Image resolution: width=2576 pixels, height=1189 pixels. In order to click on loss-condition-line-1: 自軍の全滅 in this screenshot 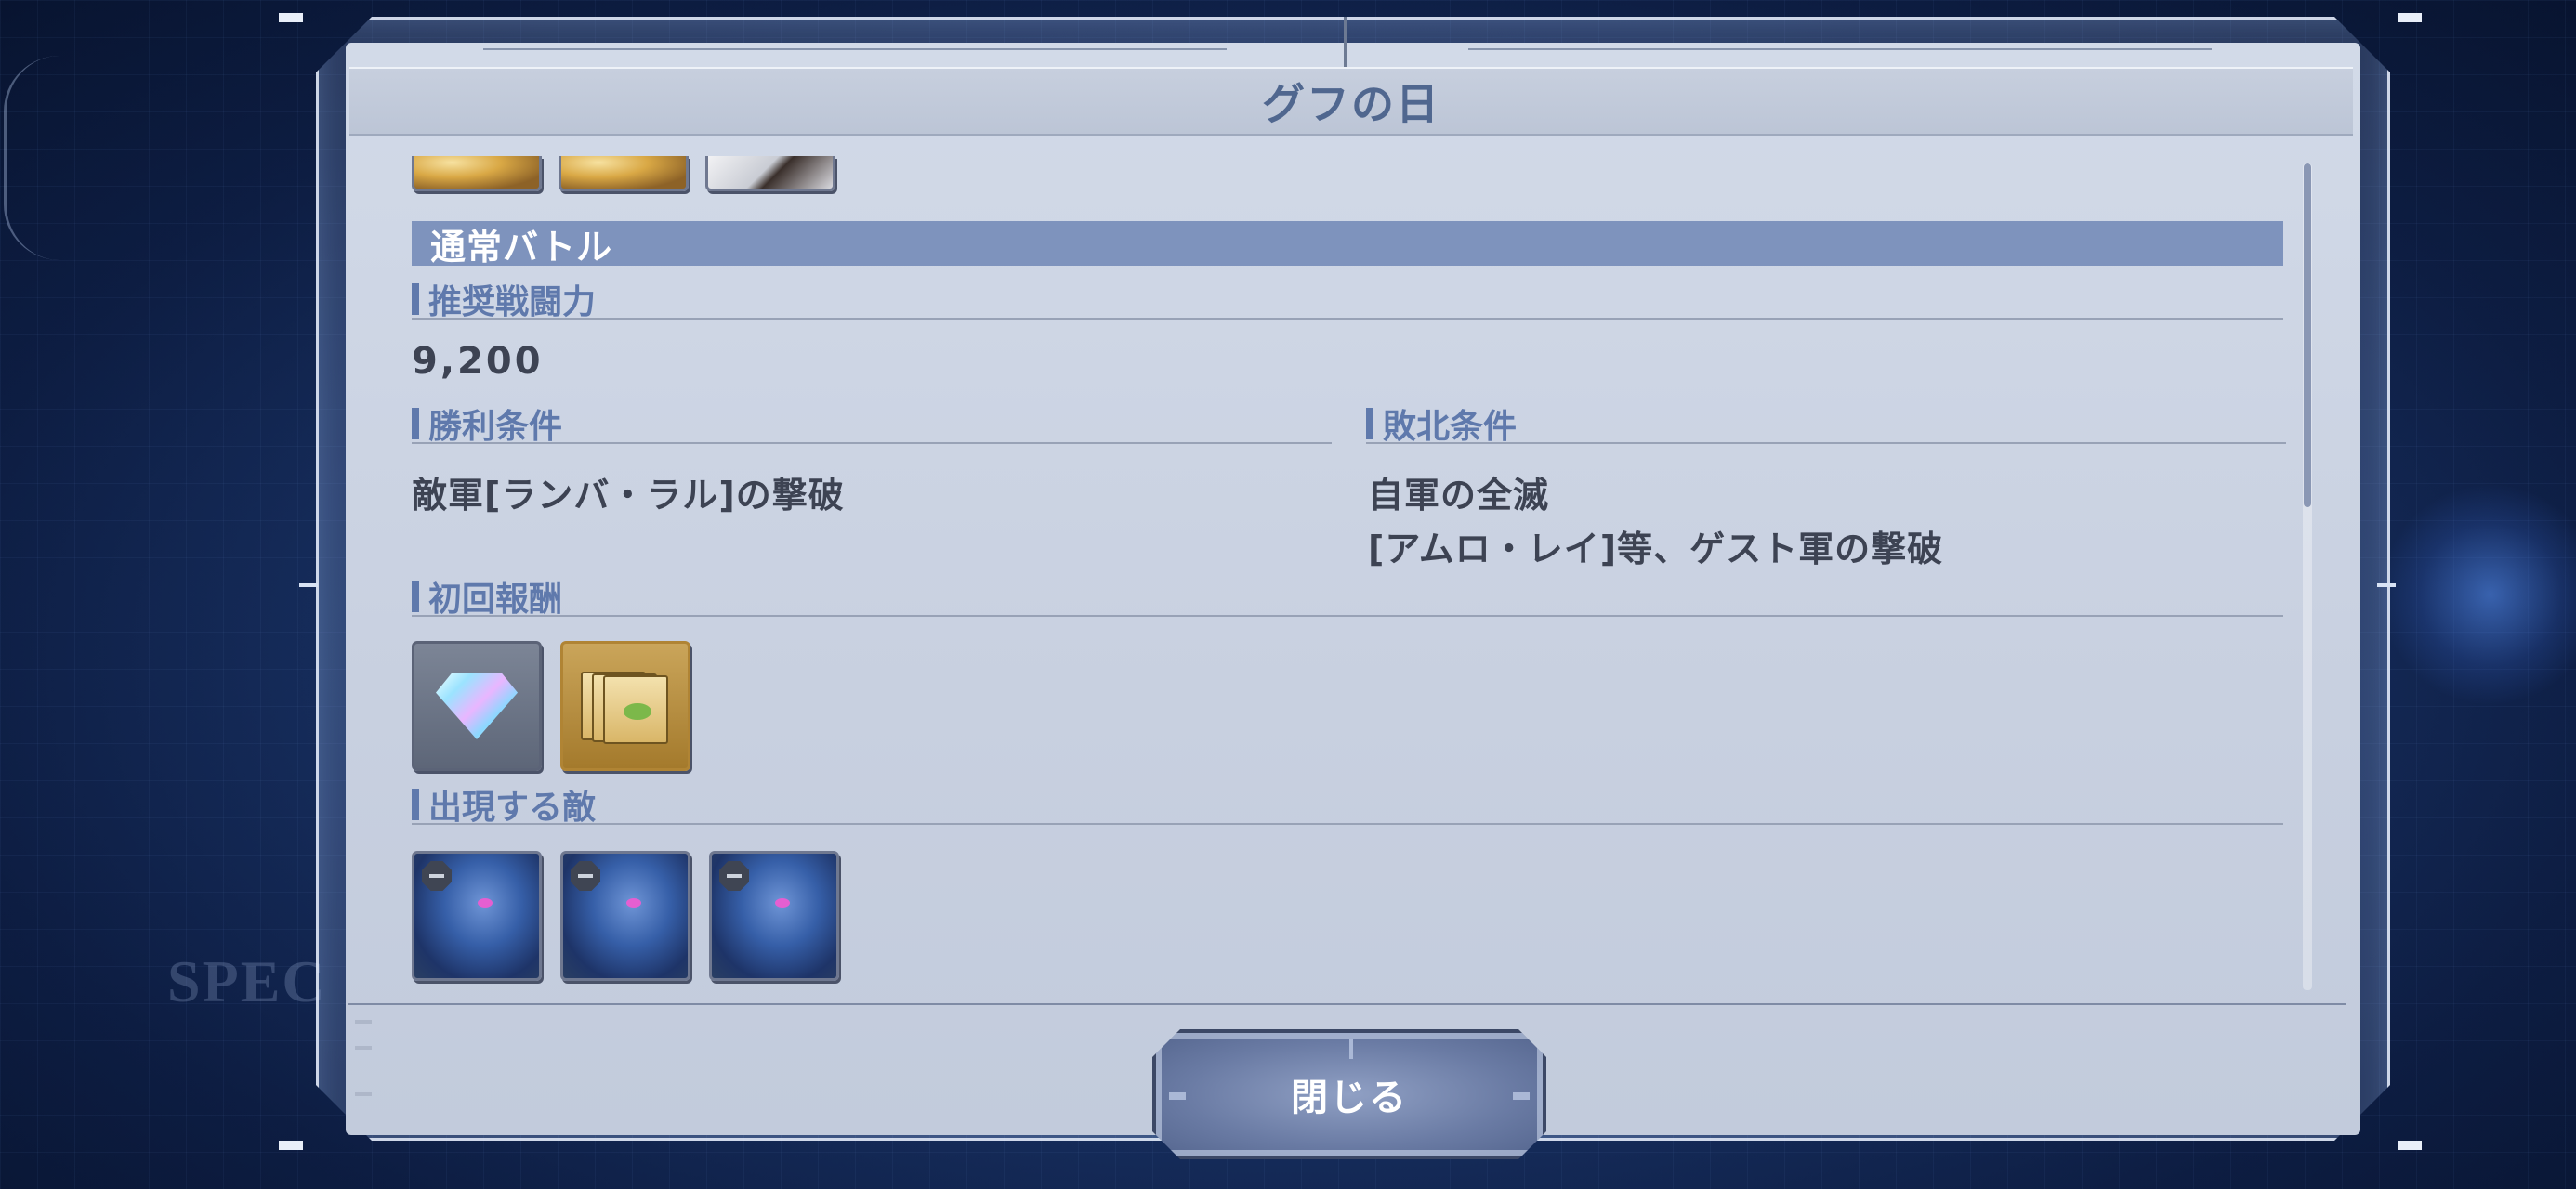, I will do `click(1459, 496)`.